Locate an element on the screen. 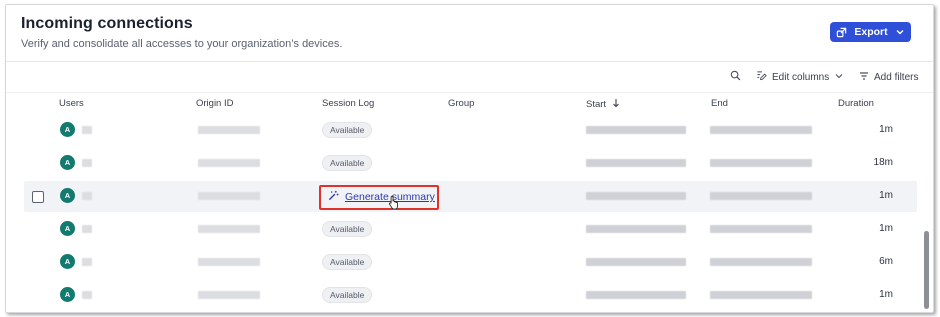 This screenshot has height=317, width=940. toolbar-divider is located at coordinates (469, 92).